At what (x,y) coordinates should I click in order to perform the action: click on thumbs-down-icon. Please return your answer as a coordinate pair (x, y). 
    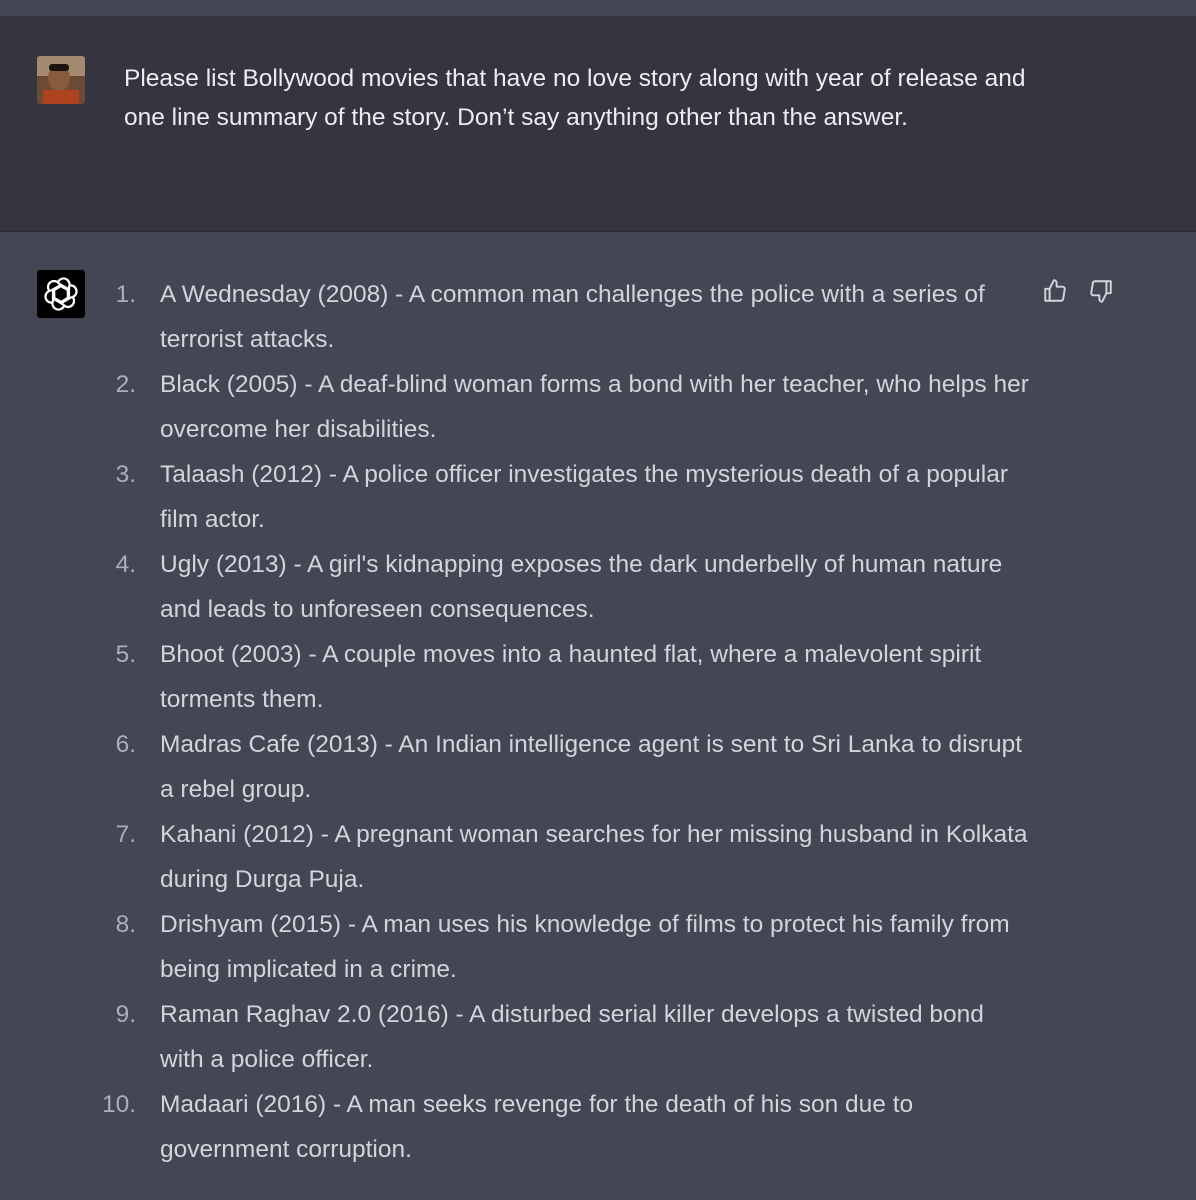
    Looking at the image, I should click on (1101, 291).